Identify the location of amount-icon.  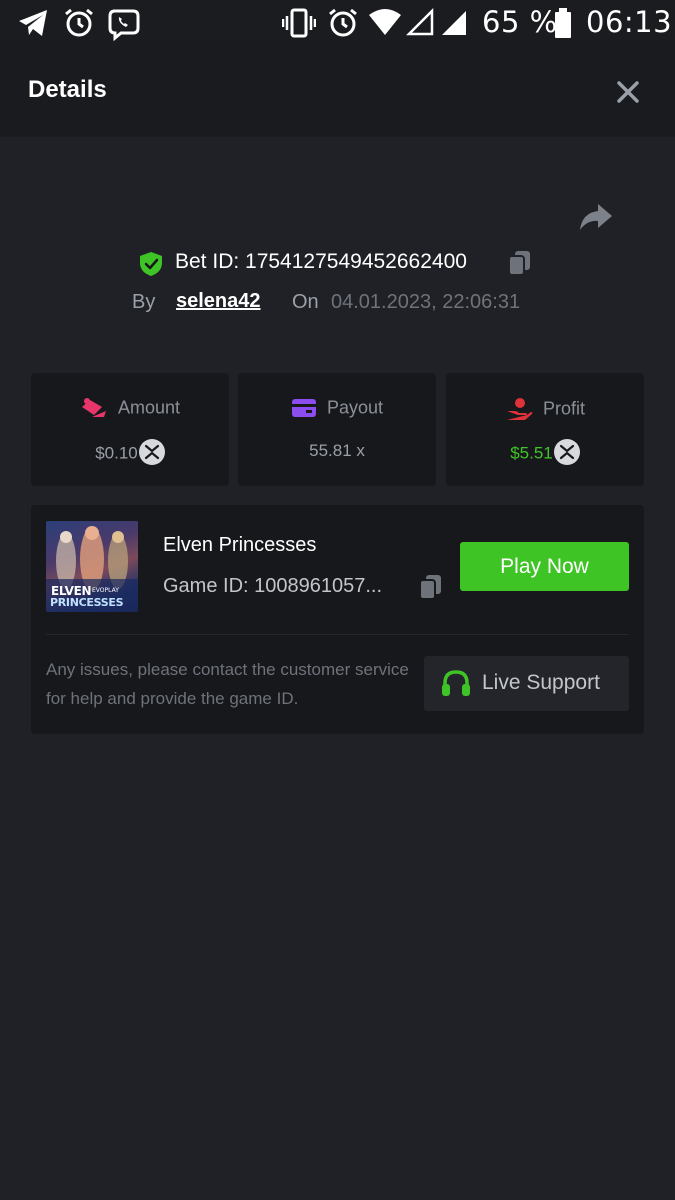
(93, 407).